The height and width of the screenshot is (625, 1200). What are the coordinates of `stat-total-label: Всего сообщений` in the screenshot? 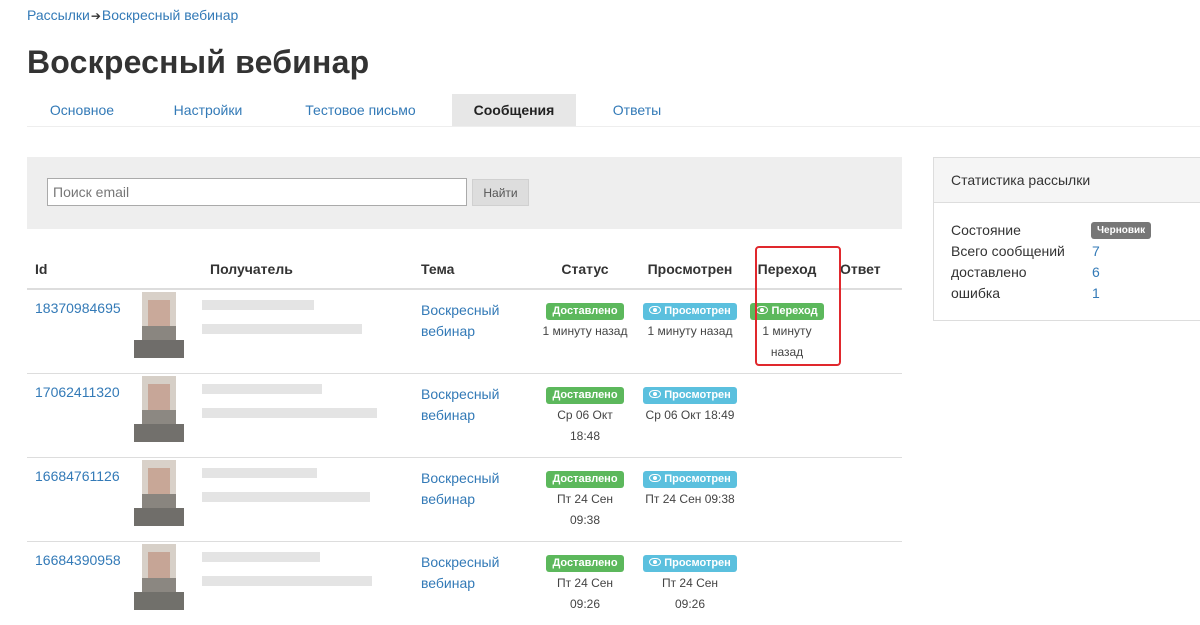 It's located at (1008, 251).